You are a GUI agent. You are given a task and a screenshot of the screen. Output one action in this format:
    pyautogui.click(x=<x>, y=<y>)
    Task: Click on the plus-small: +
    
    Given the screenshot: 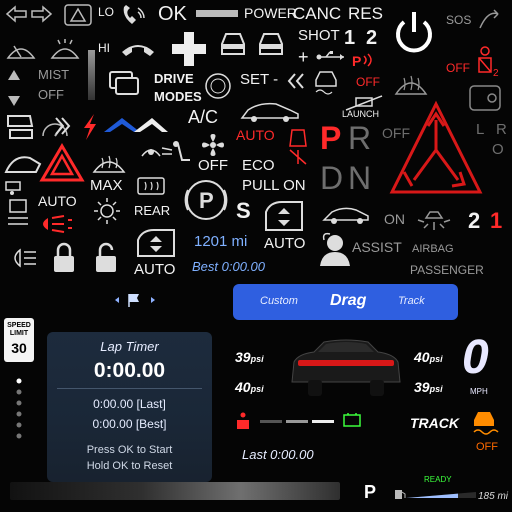 What is the action you would take?
    pyautogui.click(x=303, y=57)
    